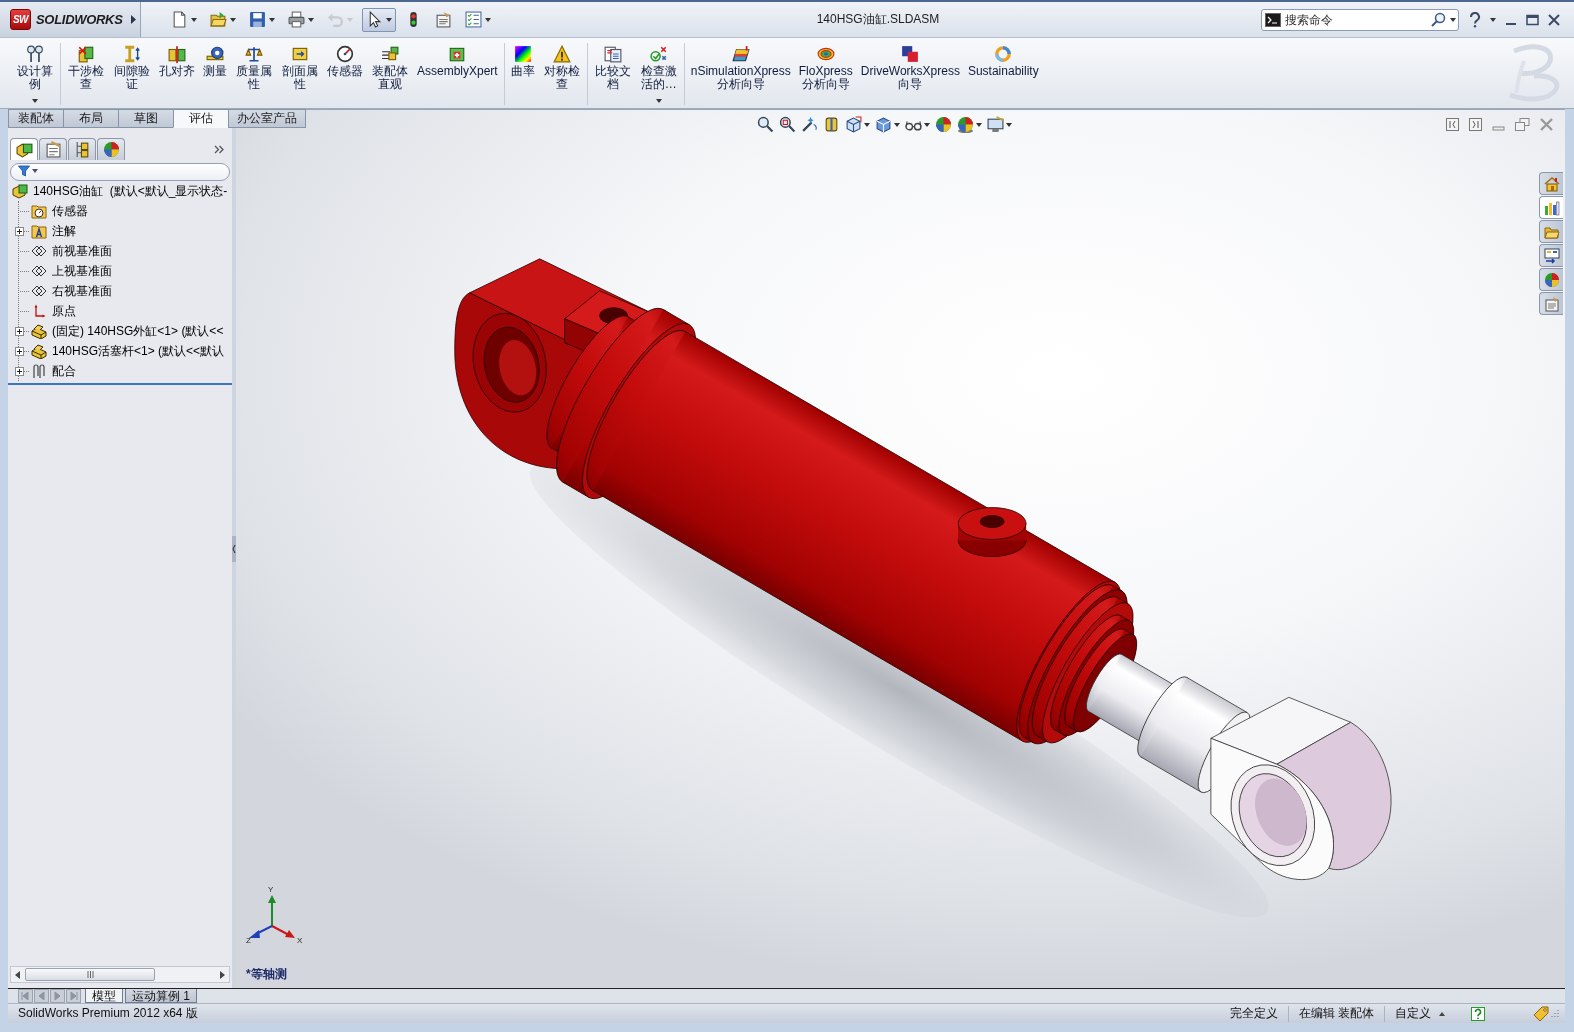 The image size is (1574, 1032). I want to click on tool-button: 装配体直观, so click(390, 74).